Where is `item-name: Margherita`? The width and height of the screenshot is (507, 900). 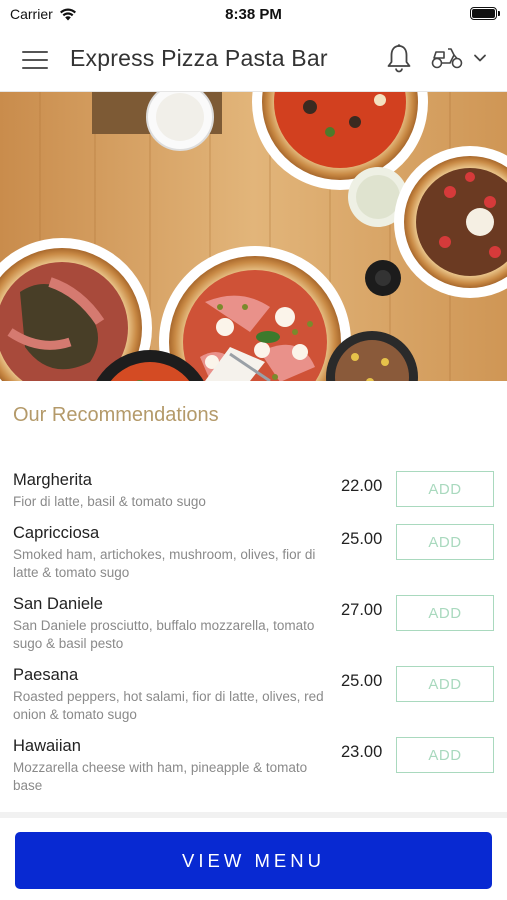
item-name: Margherita is located at coordinates (52, 480).